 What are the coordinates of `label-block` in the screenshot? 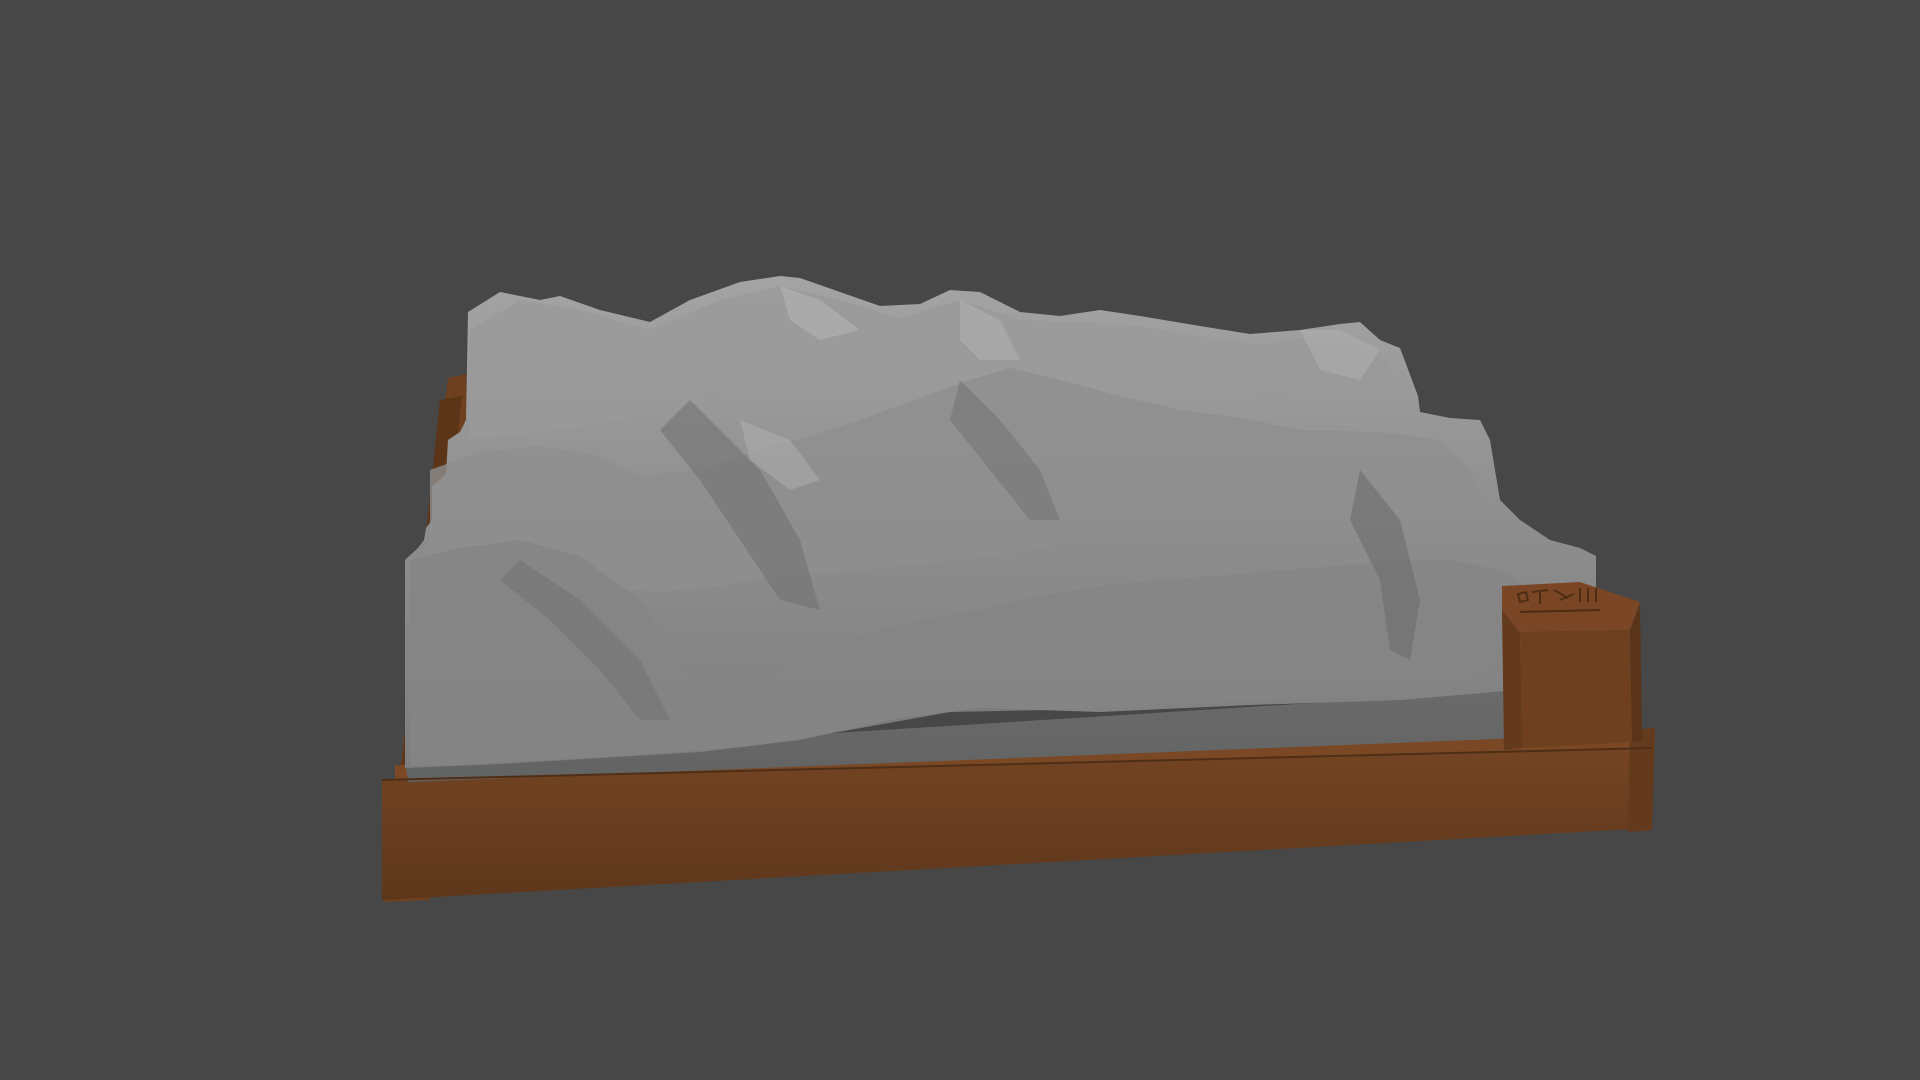 It's located at (1572, 666).